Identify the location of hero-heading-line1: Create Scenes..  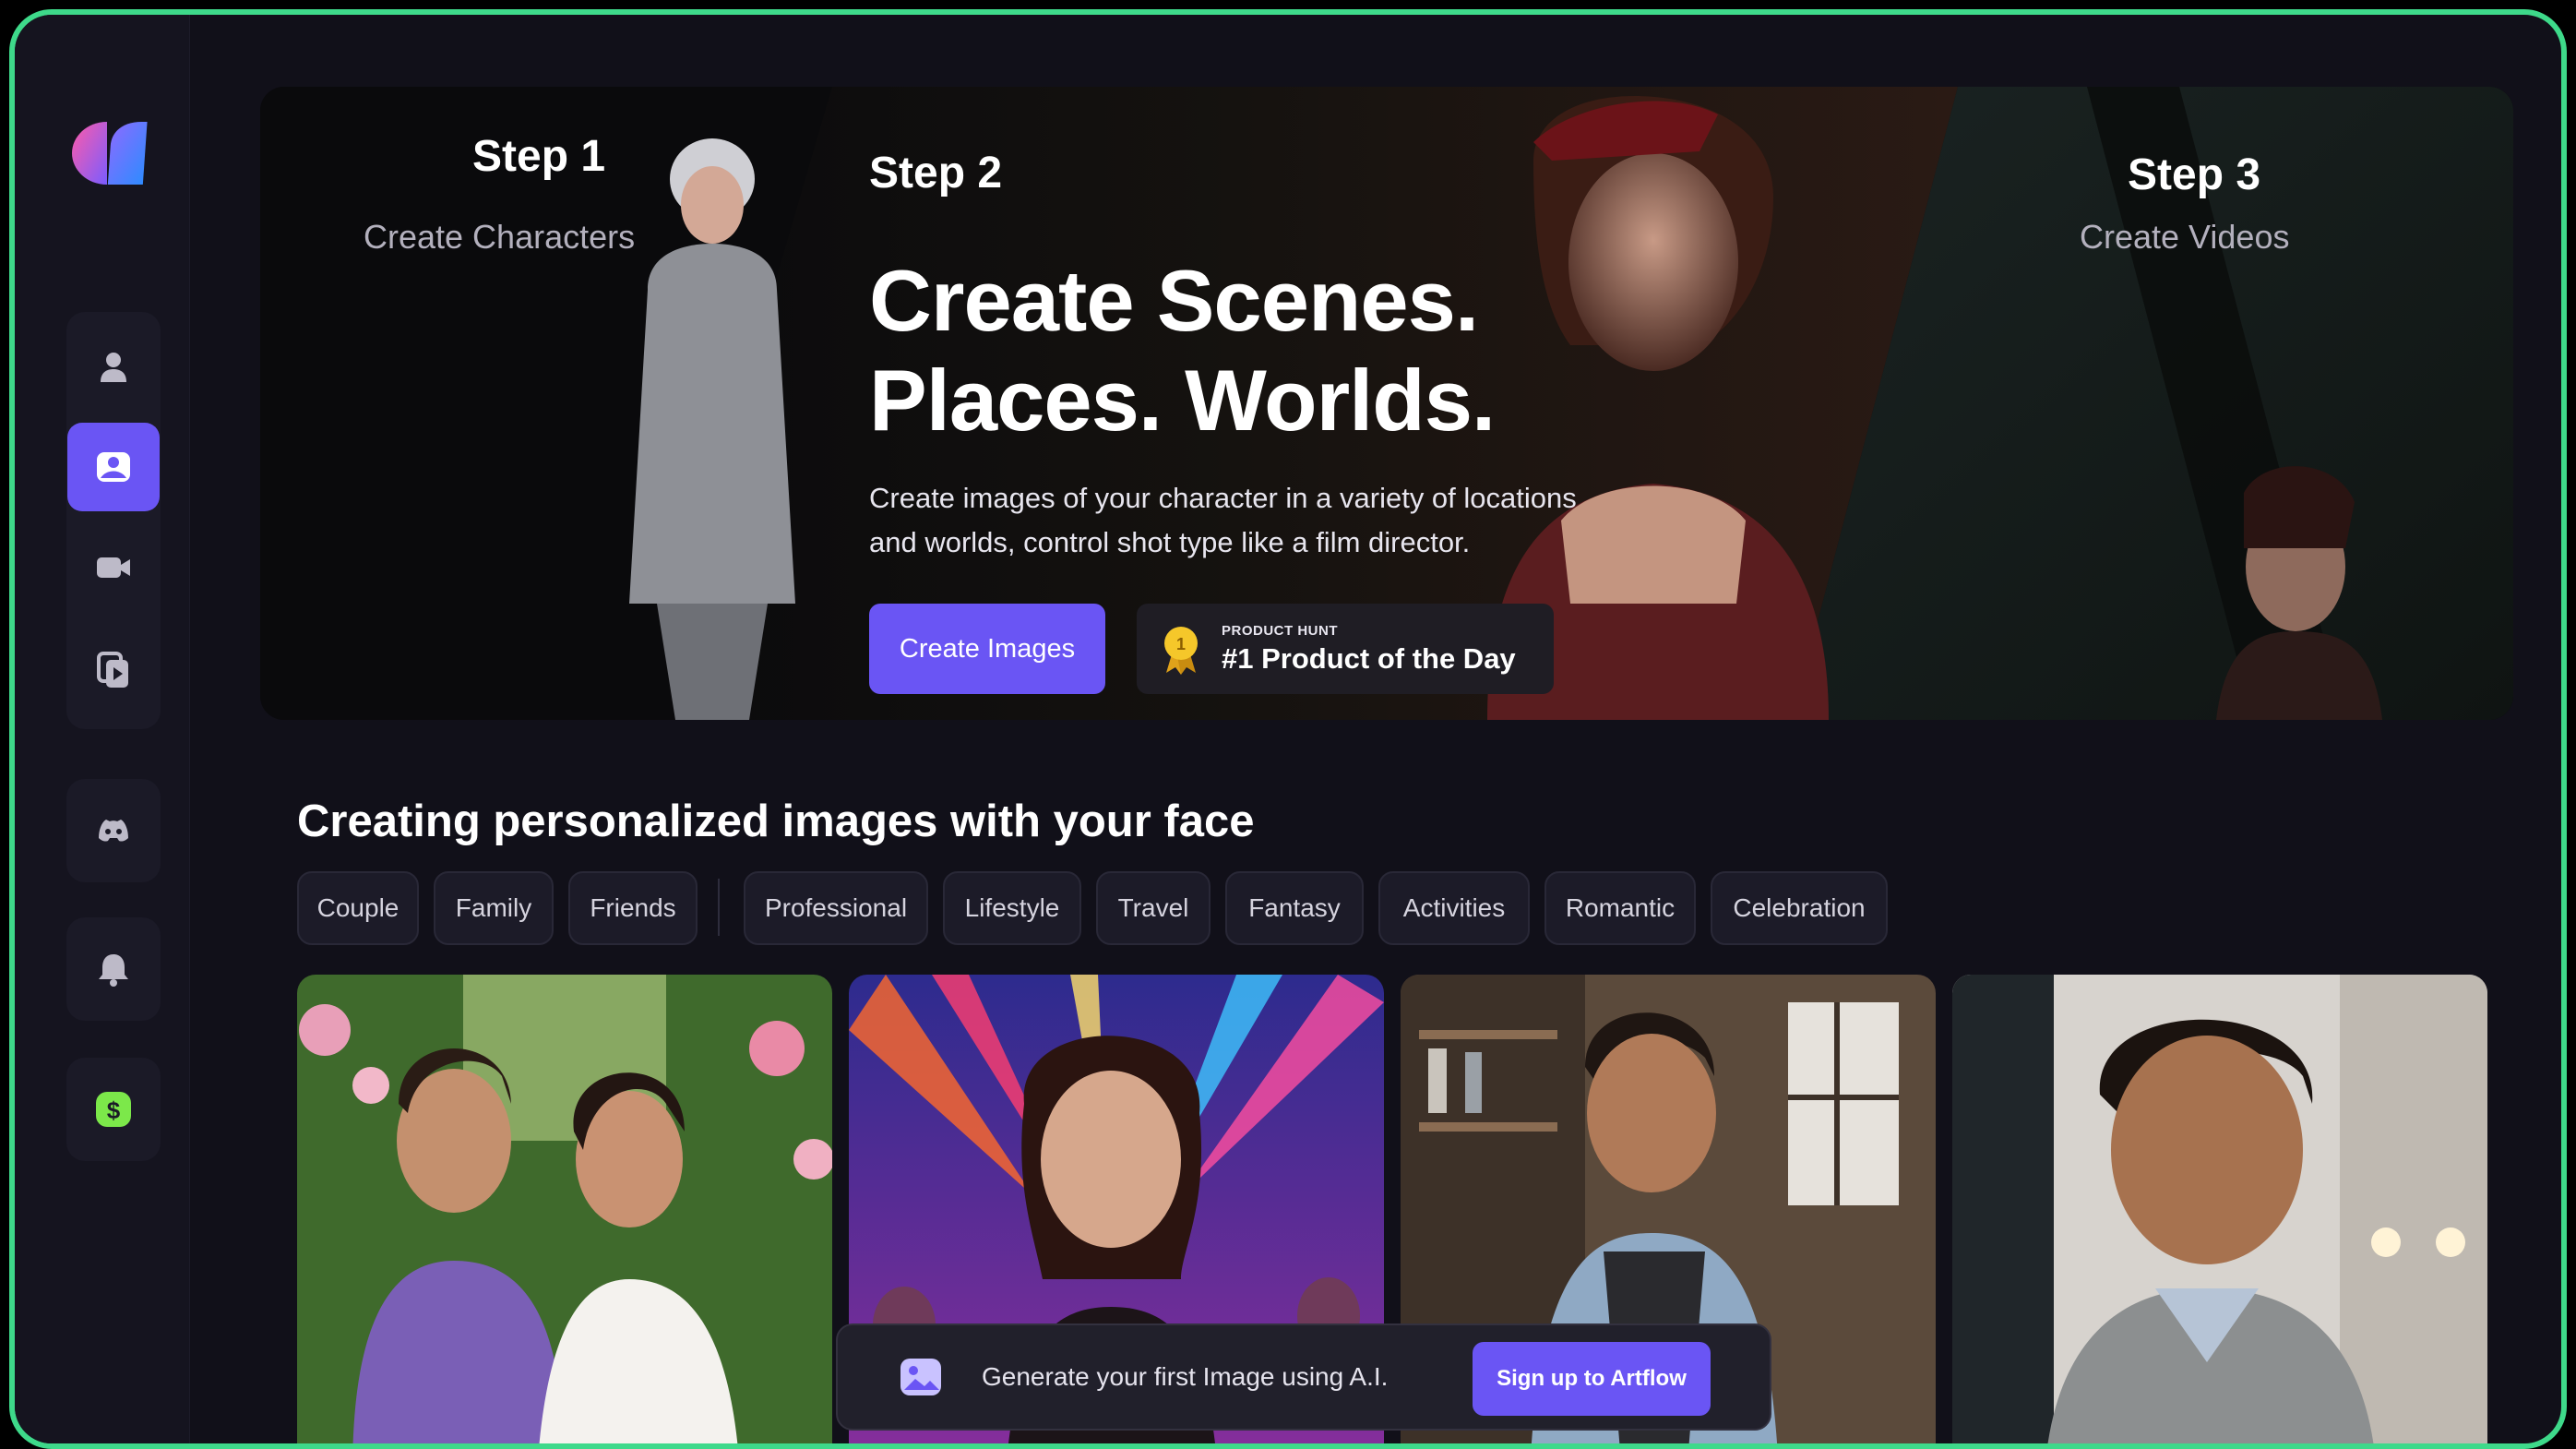
(1174, 300).